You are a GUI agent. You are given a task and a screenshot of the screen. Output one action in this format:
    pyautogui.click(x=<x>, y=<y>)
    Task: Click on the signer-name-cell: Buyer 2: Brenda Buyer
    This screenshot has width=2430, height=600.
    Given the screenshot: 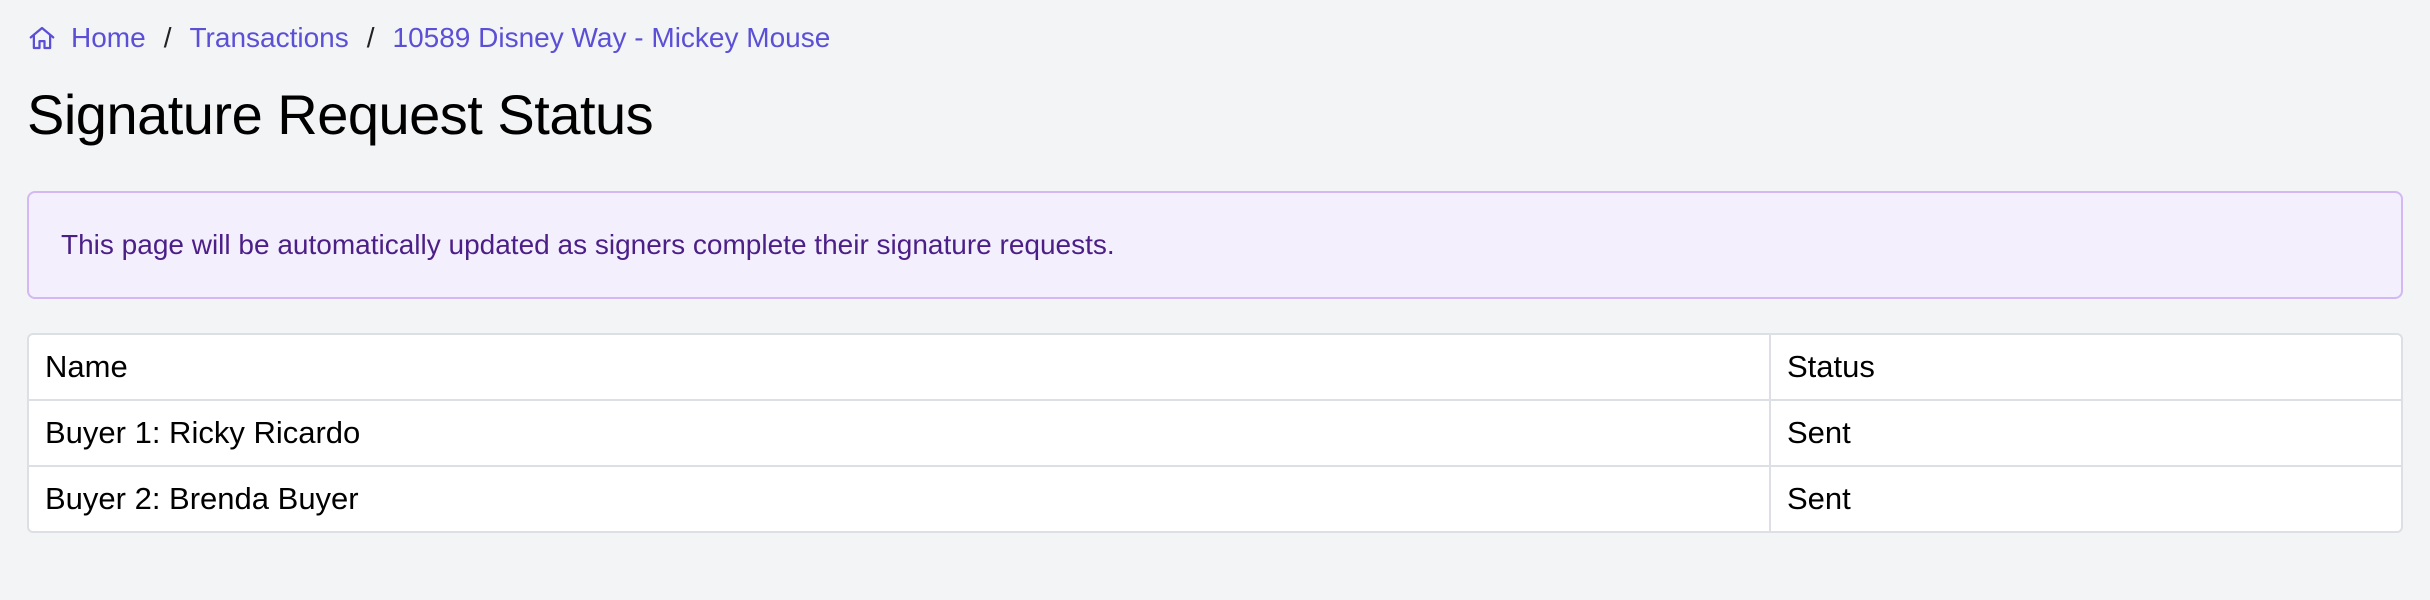 What is the action you would take?
    pyautogui.click(x=900, y=498)
    